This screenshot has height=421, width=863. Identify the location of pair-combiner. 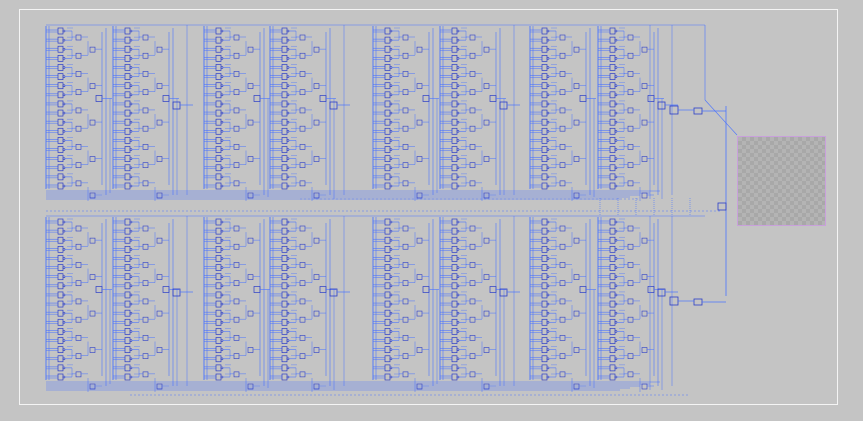
(503, 105).